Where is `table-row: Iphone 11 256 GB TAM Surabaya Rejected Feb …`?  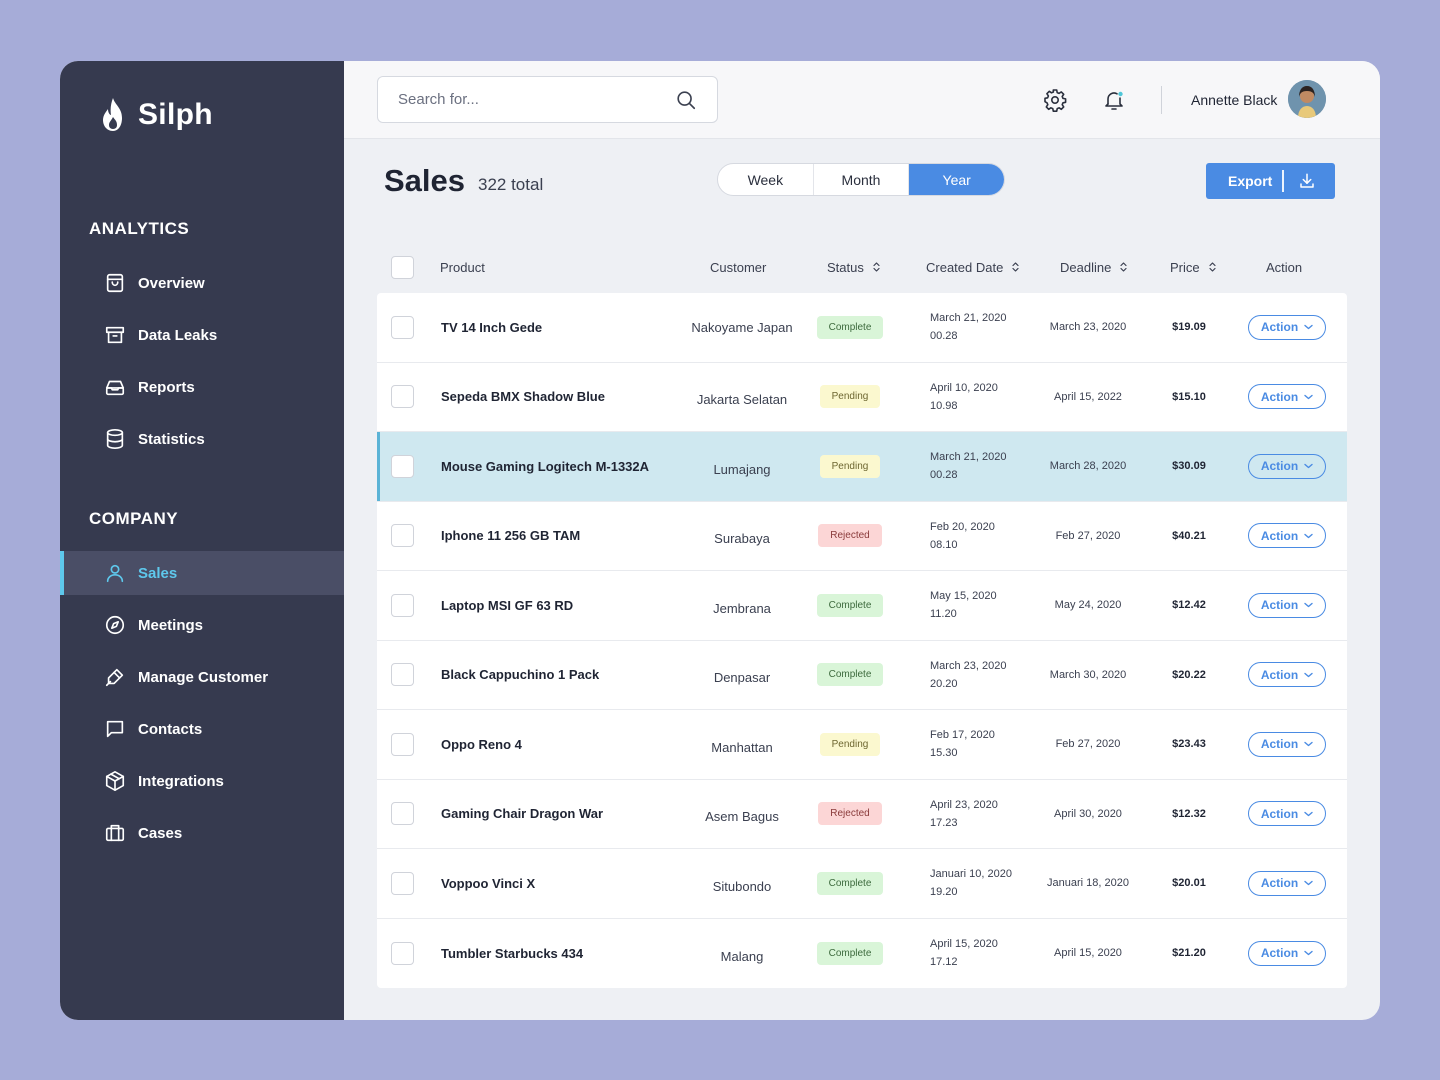
table-row: Iphone 11 256 GB TAM Surabaya Rejected Feb … is located at coordinates (862, 536).